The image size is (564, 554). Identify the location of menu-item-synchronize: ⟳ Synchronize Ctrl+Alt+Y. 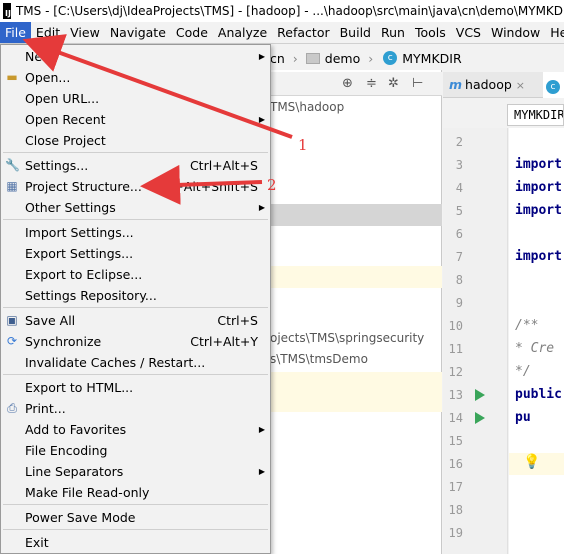
(135, 341).